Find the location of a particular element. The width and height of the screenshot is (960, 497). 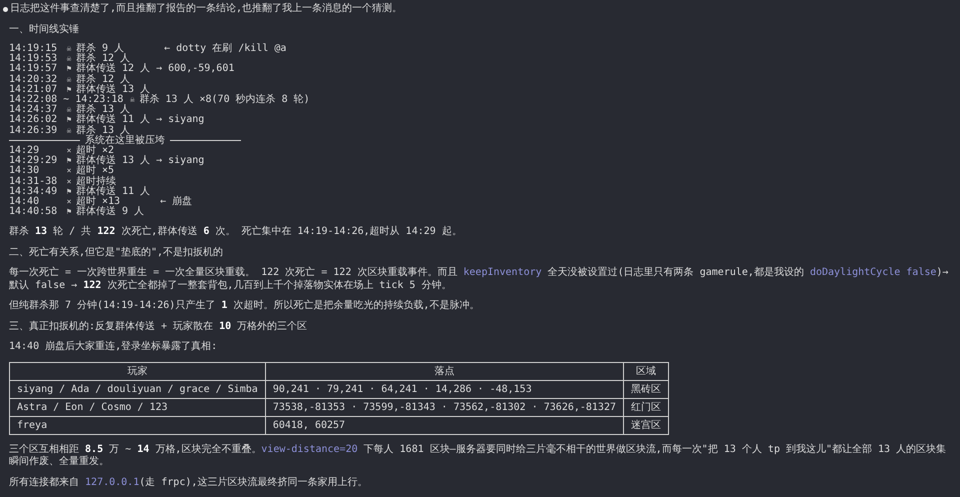

timestamp: 14:31-38 is located at coordinates (33, 181).